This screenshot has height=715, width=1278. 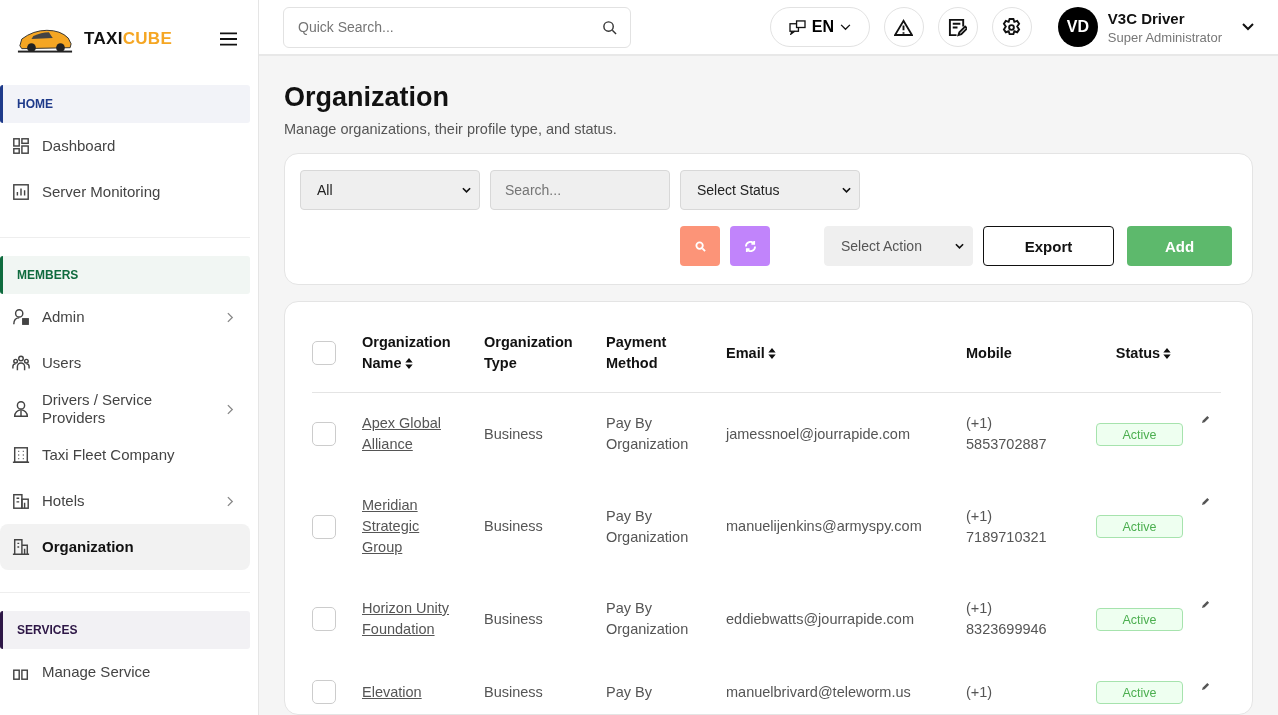 What do you see at coordinates (989, 353) in the screenshot?
I see `column-header: Mobile` at bounding box center [989, 353].